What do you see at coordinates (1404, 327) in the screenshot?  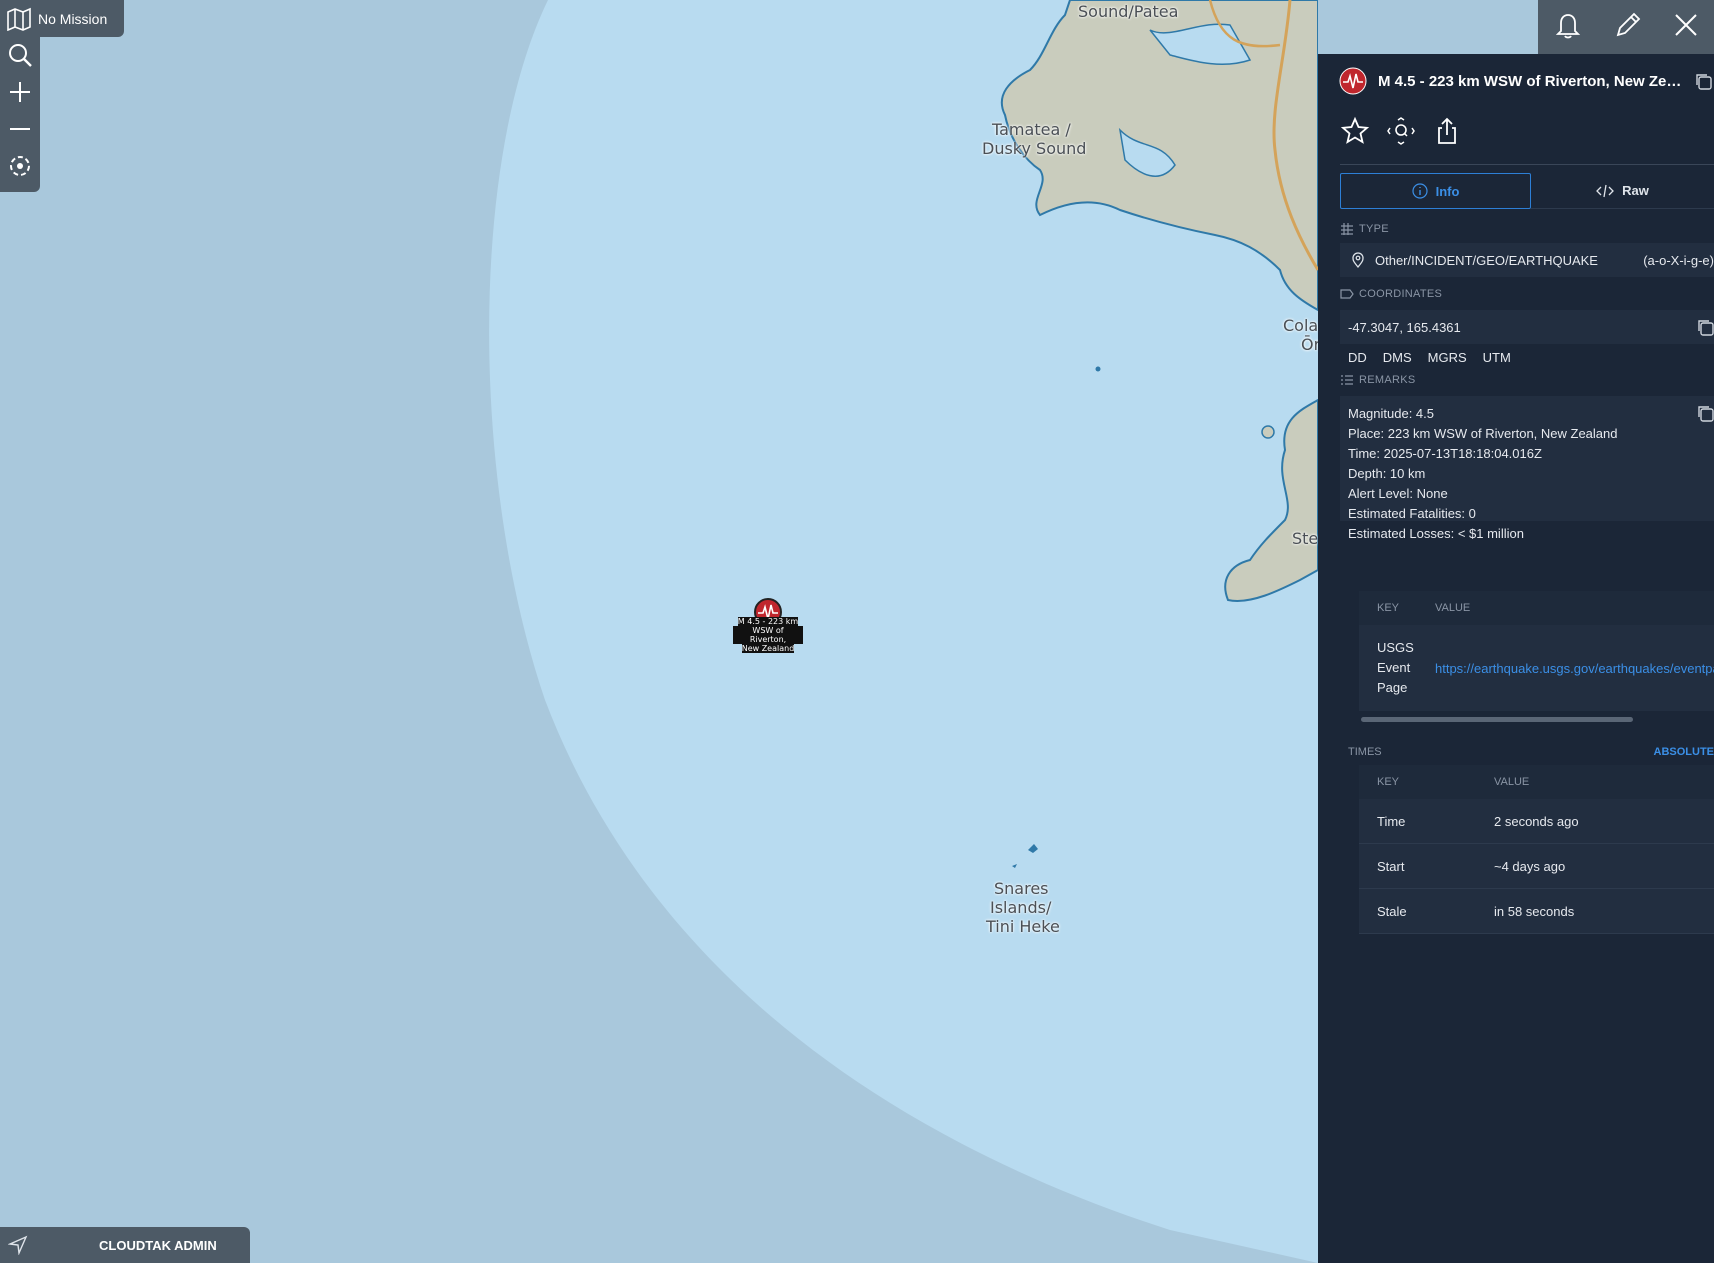 I see `coordinates-value: -47.3047, 165.4361` at bounding box center [1404, 327].